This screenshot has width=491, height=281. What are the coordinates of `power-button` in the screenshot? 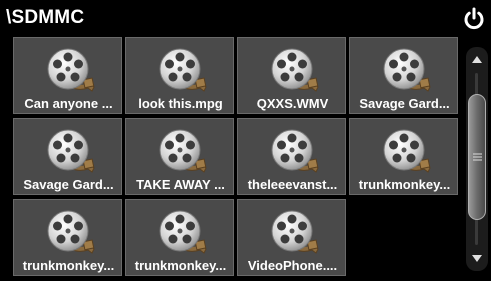 It's located at (474, 19).